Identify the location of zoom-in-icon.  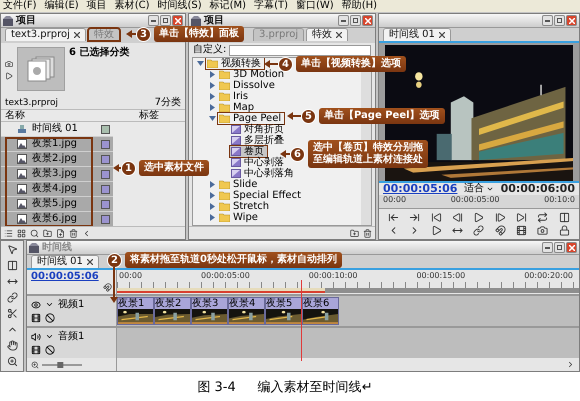
(35, 364).